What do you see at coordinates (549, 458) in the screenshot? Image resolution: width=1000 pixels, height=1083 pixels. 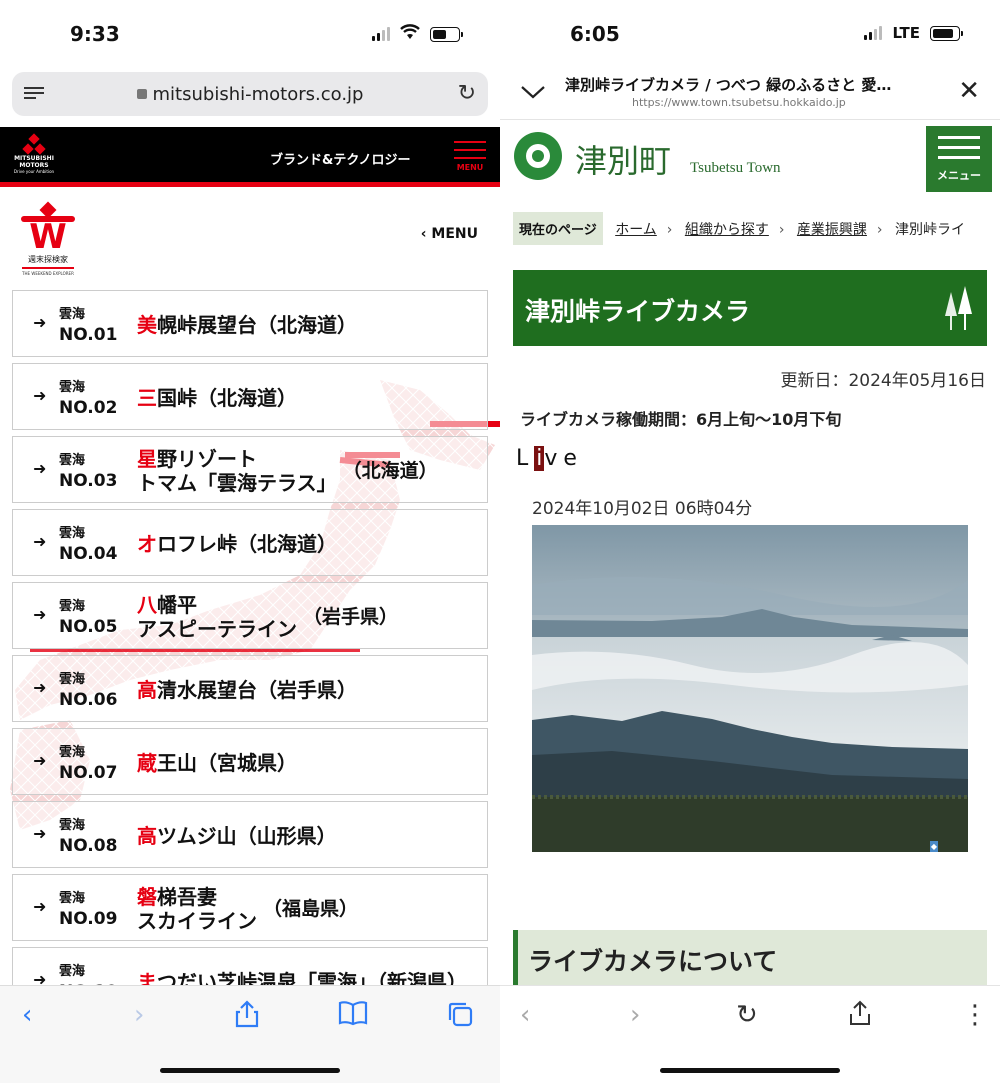 I see `live-label: Live` at bounding box center [549, 458].